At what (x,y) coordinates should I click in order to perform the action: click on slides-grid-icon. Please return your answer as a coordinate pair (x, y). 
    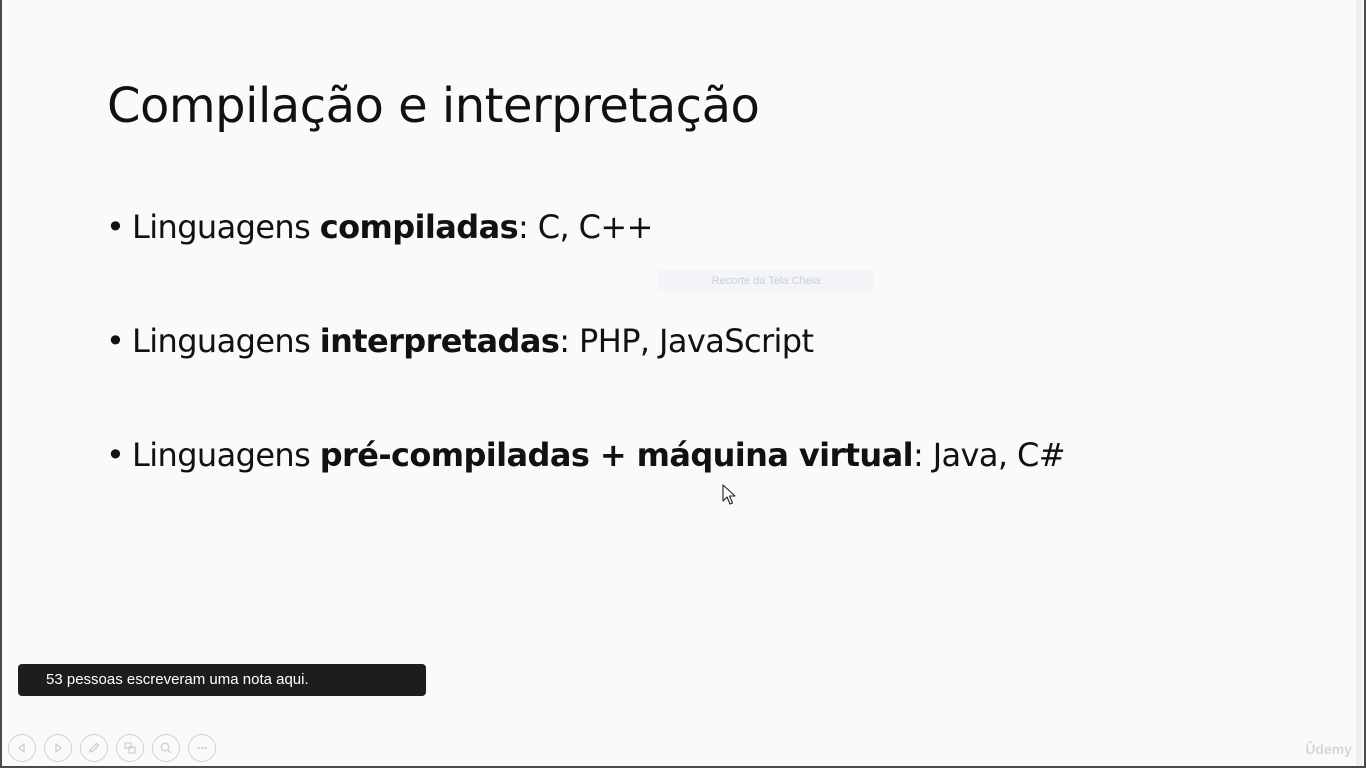
    Looking at the image, I should click on (130, 748).